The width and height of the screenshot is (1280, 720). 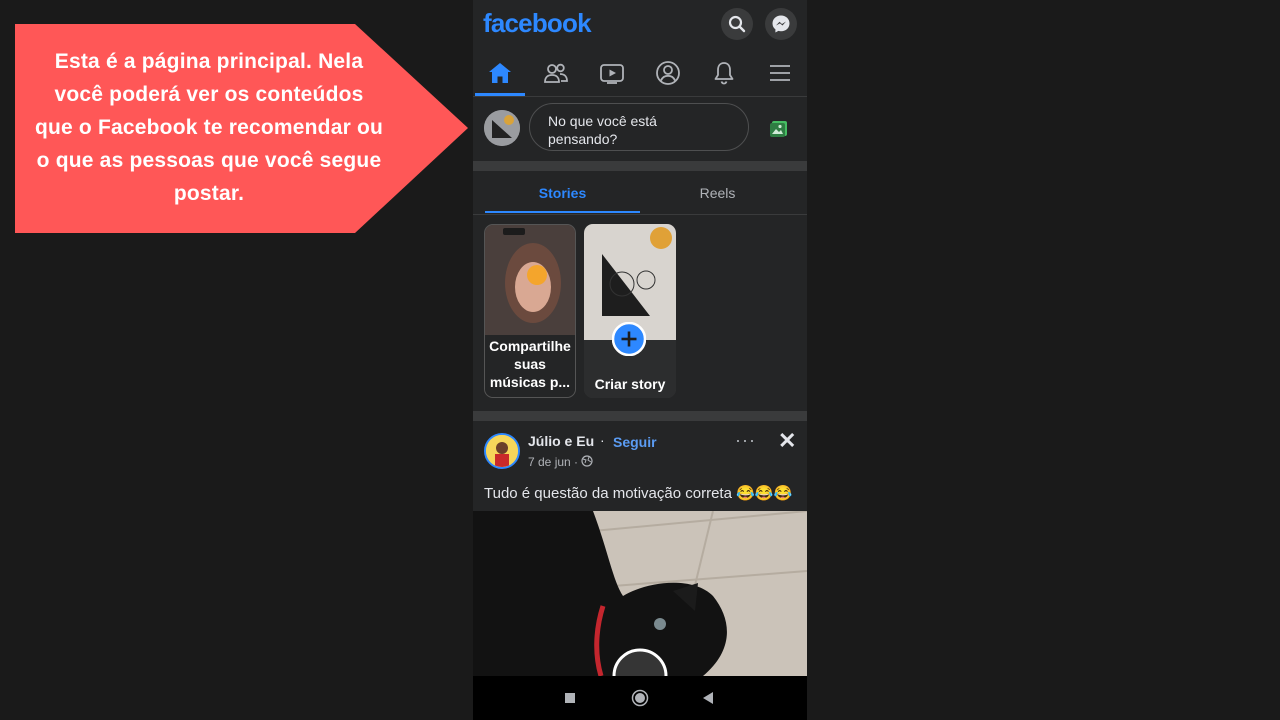 I want to click on story-thumbnail, so click(x=630, y=311).